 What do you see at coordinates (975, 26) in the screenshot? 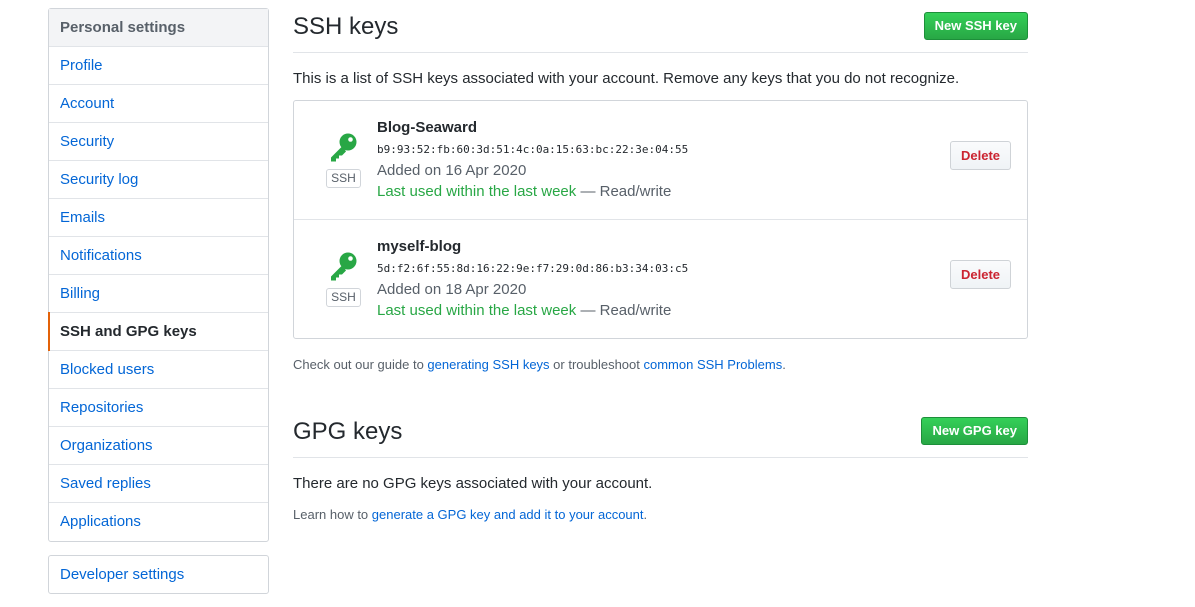
I see `new-ssh-key-button: New SSH key` at bounding box center [975, 26].